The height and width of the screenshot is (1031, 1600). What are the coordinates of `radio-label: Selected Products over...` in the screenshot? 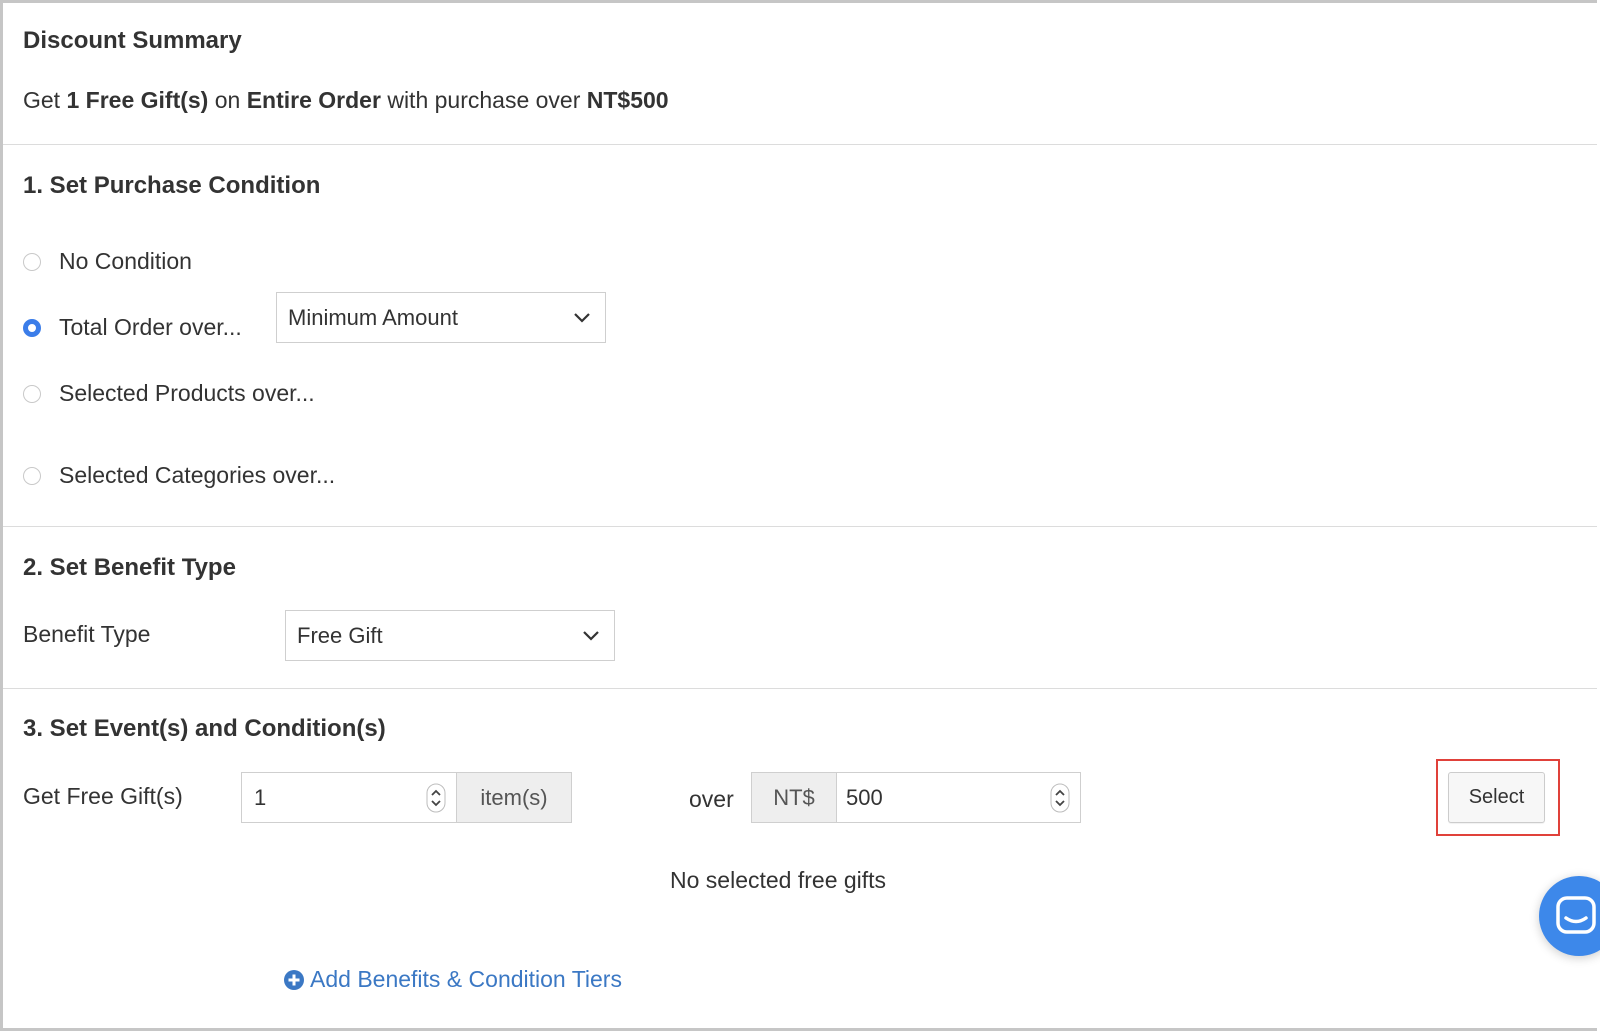 It's located at (187, 393).